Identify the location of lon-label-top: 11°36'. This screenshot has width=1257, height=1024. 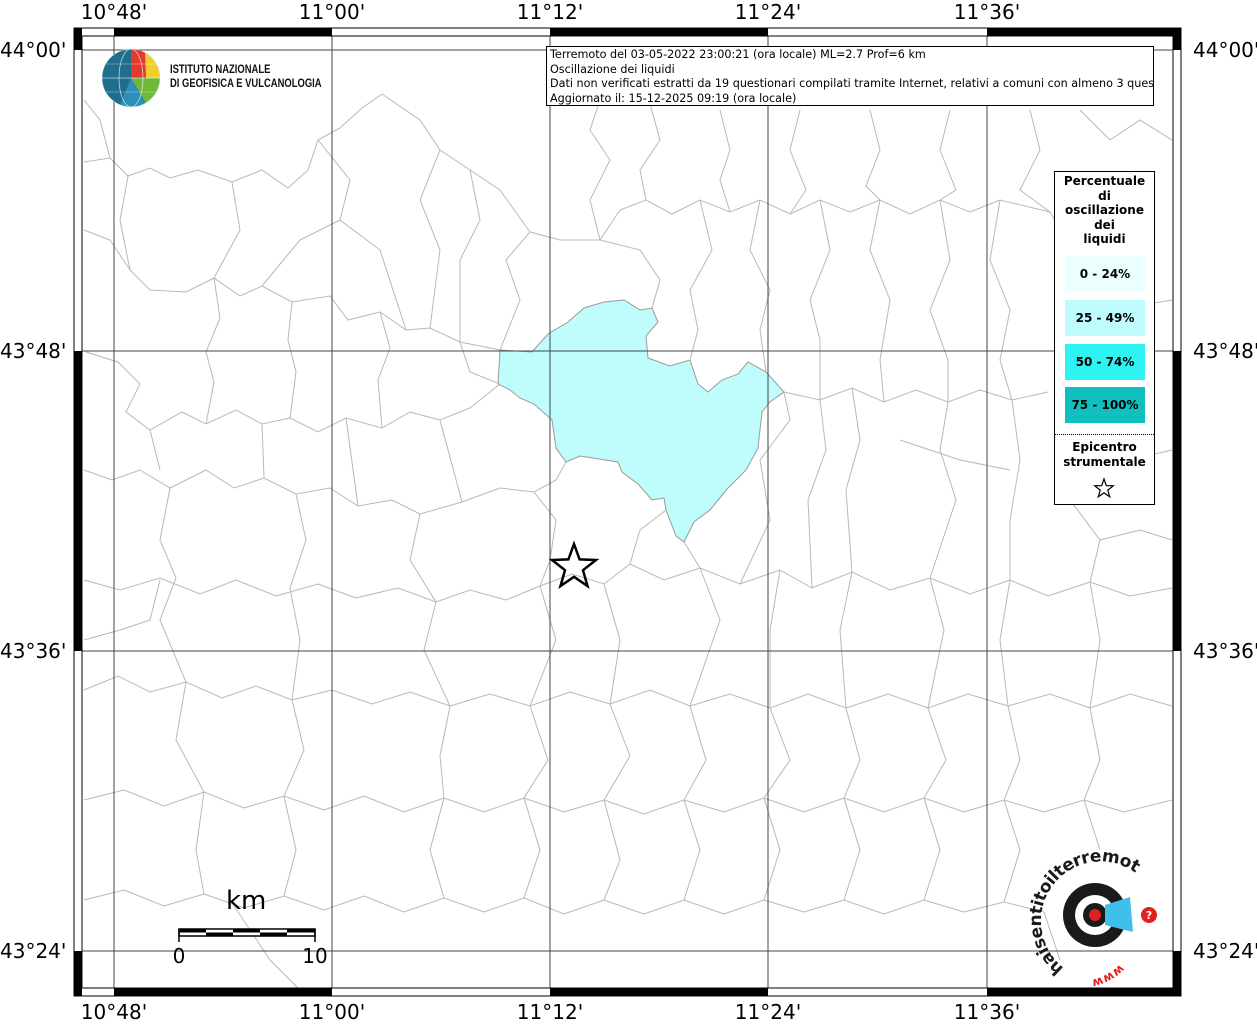
(987, 12).